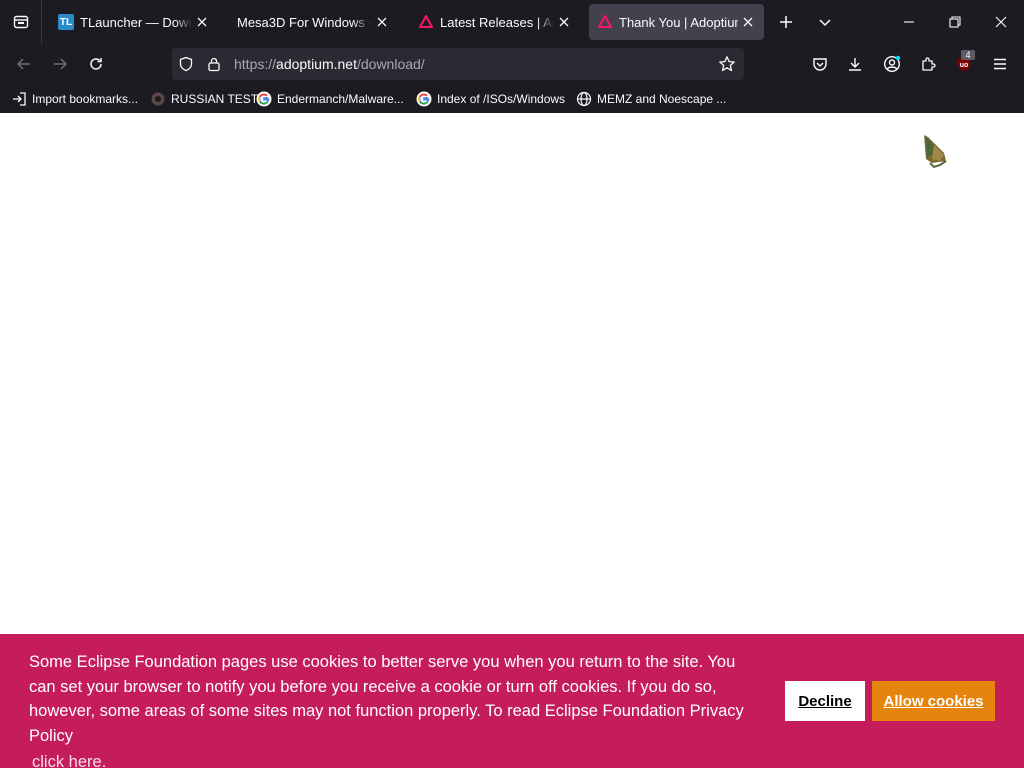 The height and width of the screenshot is (775, 1024). Describe the element at coordinates (19, 99) in the screenshot. I see `import-icon` at that location.